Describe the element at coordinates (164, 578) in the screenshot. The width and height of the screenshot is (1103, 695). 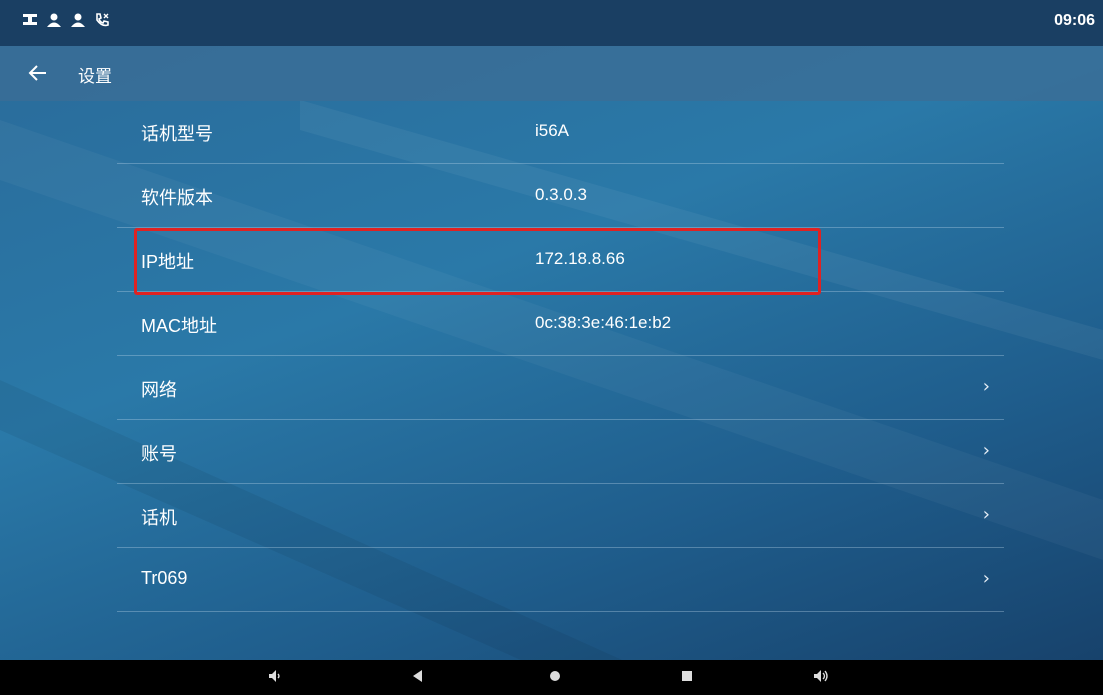
I see `row-label: Tr069` at that location.